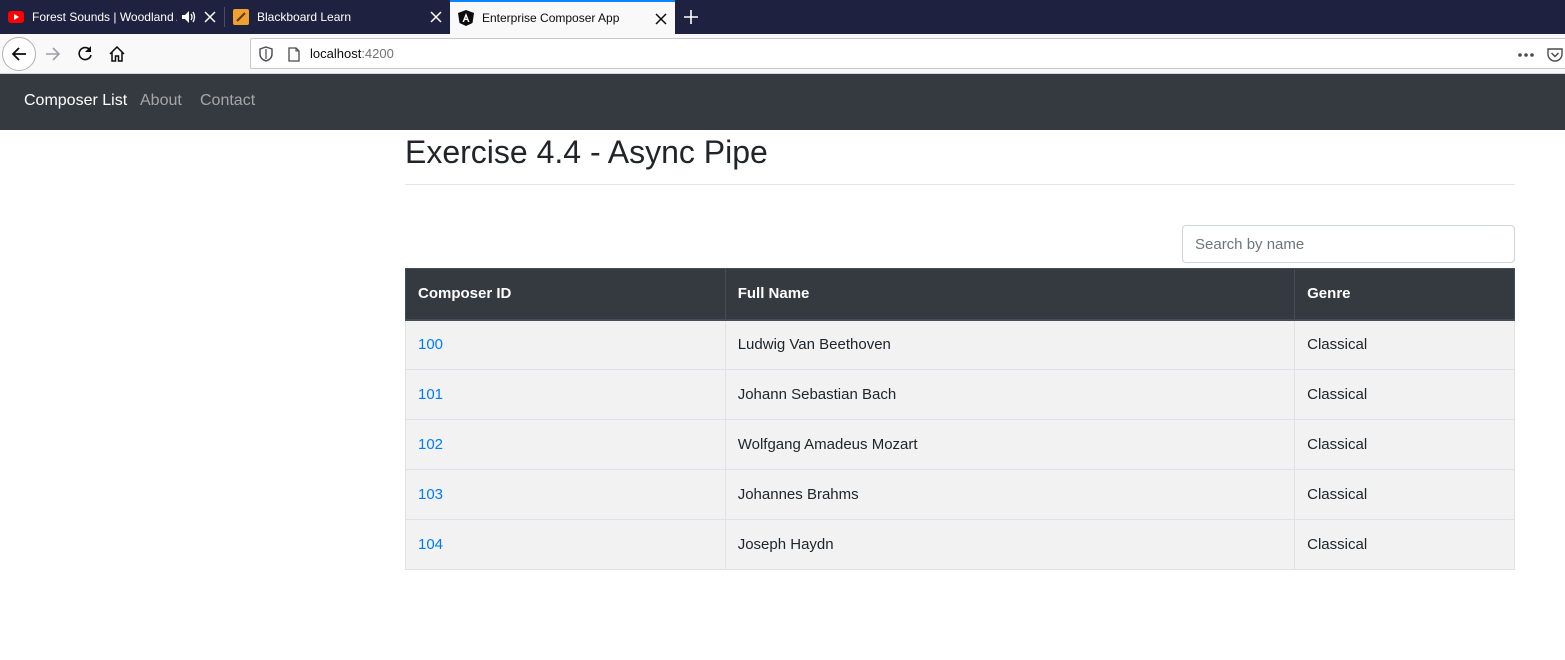 Image resolution: width=1565 pixels, height=660 pixels. I want to click on back-button, so click(19, 54).